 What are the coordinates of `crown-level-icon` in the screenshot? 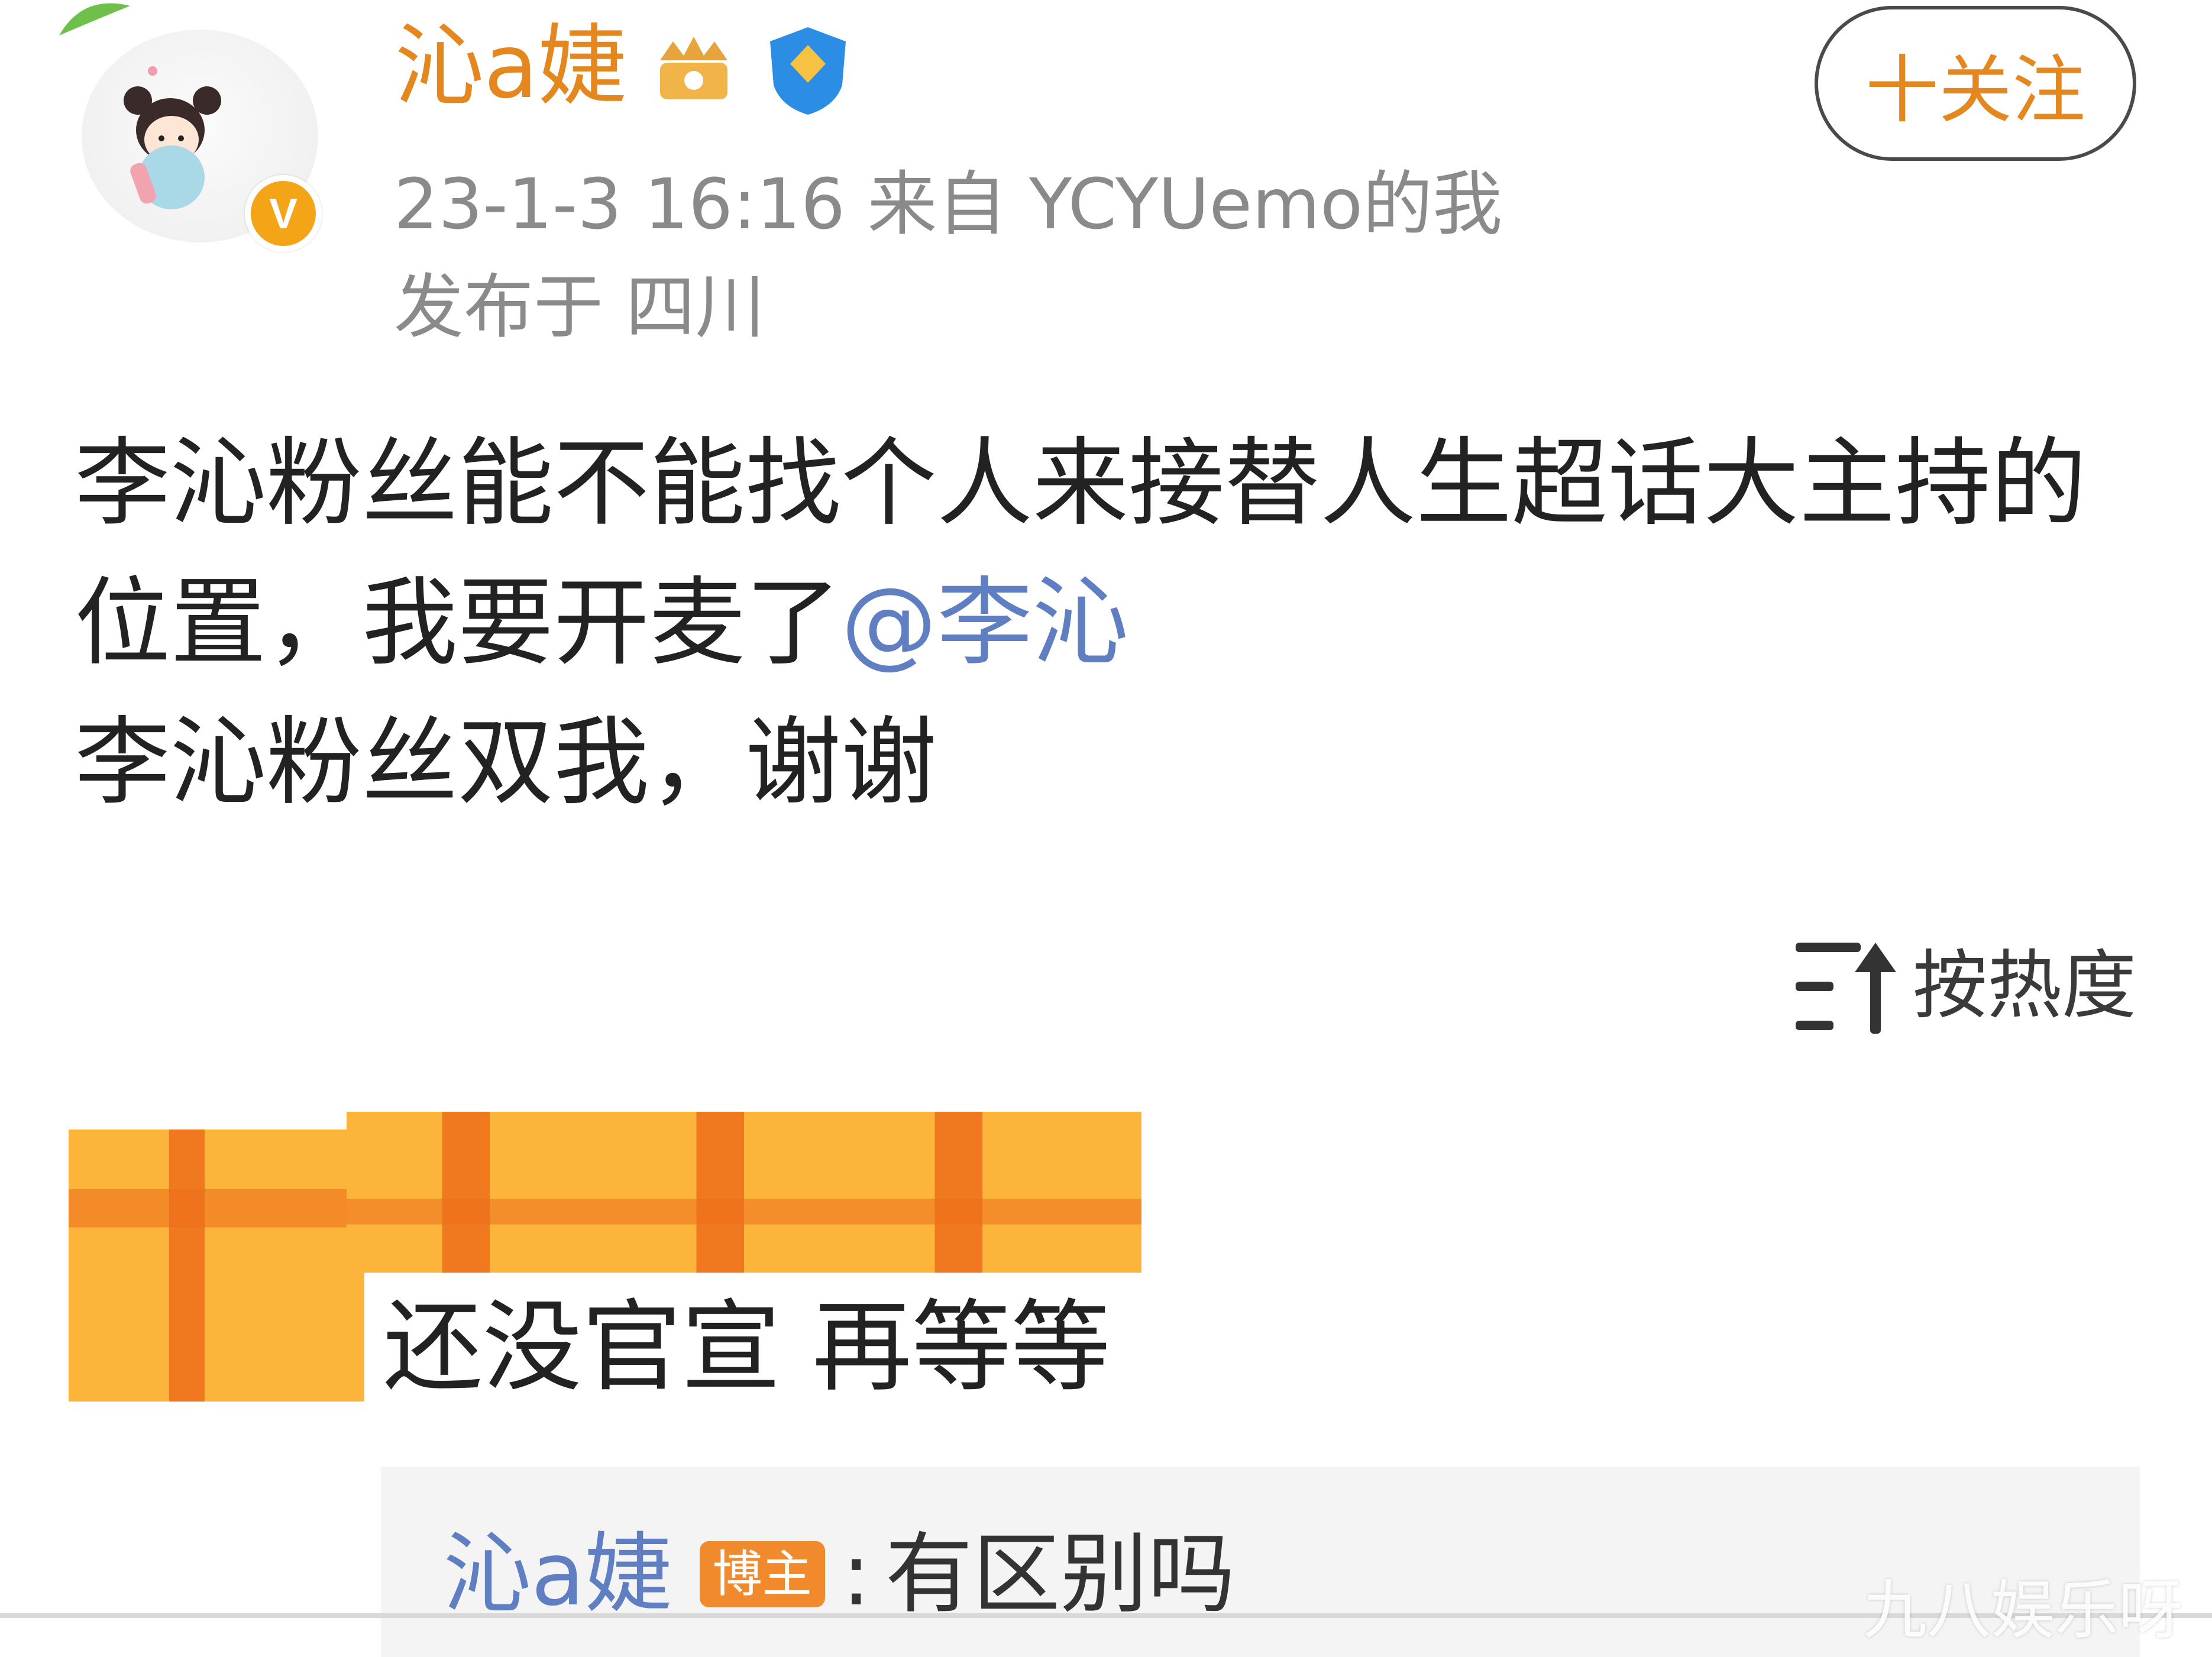 It's located at (694, 68).